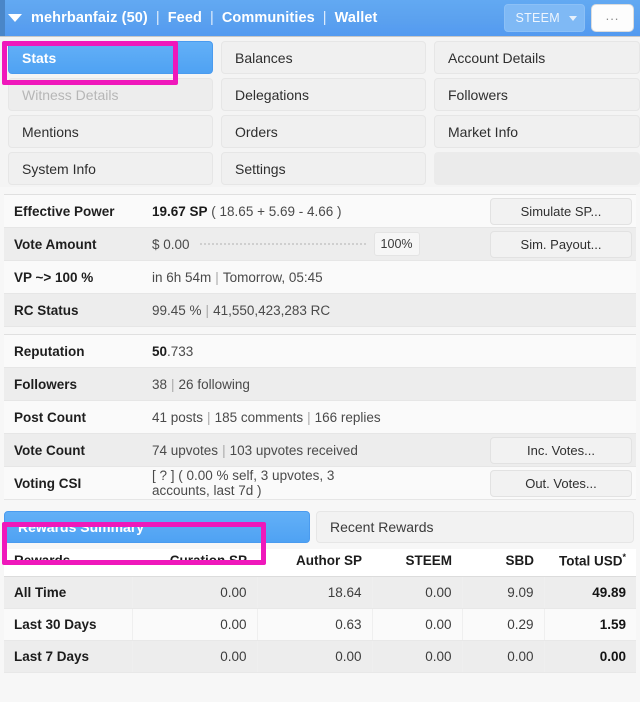  Describe the element at coordinates (315, 211) in the screenshot. I see `stat-value-effective-power: 19.67 SP ( 18.65 + 5.69 - 4.66 )` at that location.